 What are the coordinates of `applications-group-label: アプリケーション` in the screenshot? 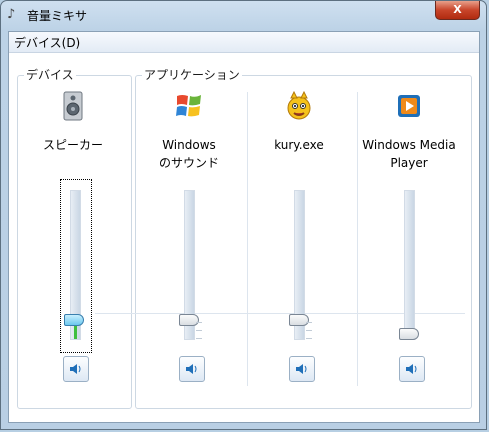 It's located at (192, 75).